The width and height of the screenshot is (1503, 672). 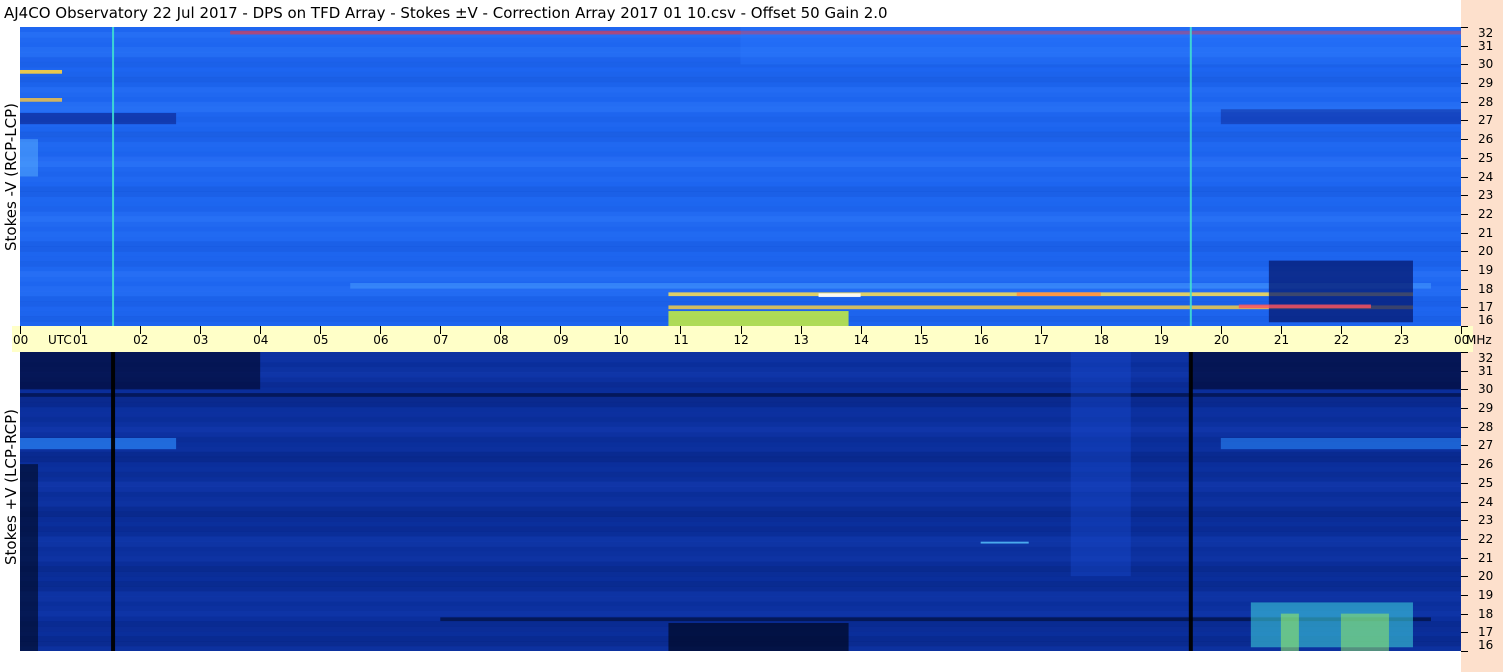 I want to click on time-tick-label: 12, so click(x=741, y=340).